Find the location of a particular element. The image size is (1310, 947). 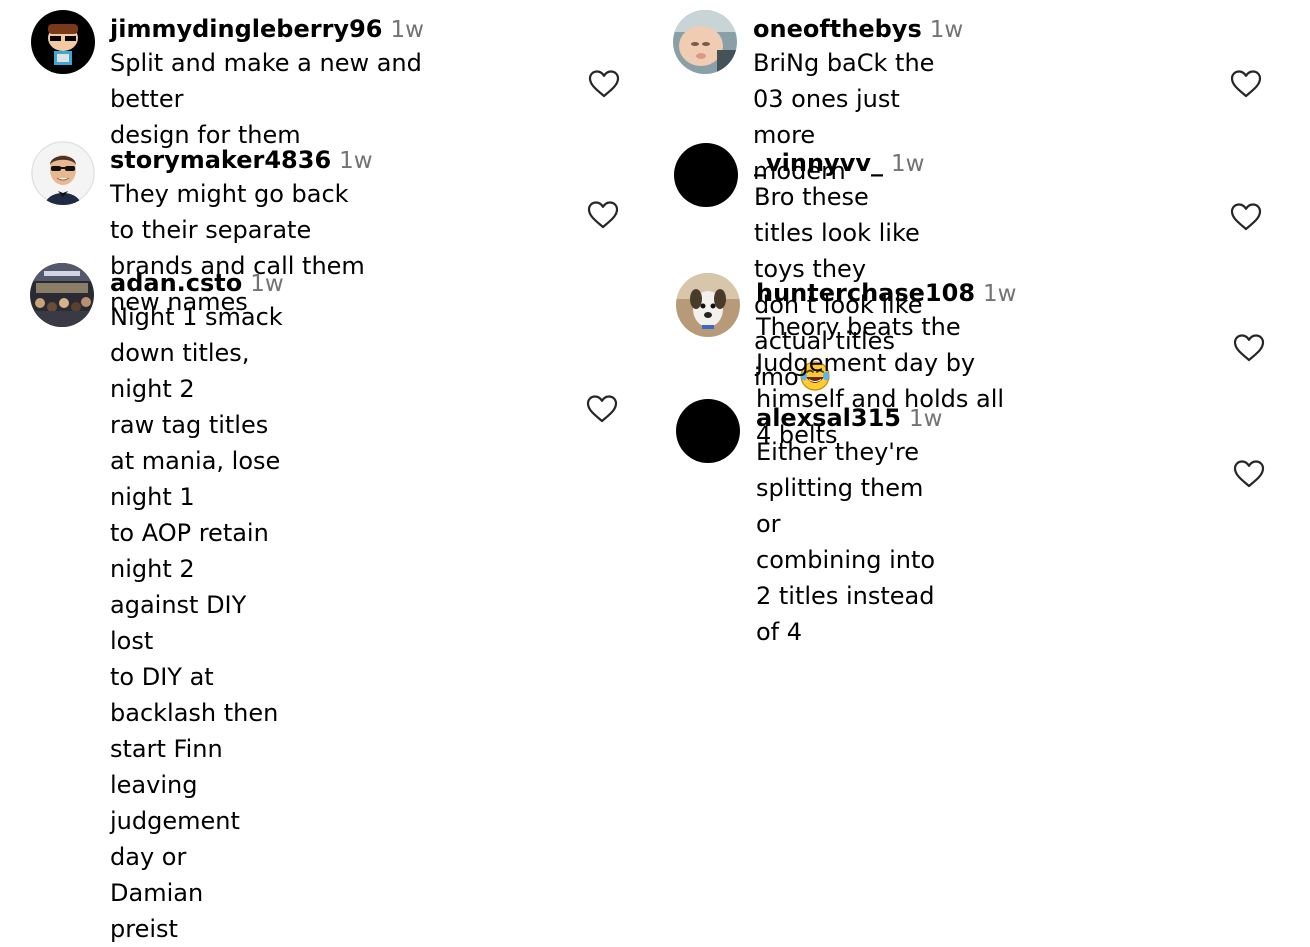

username: _vinnyvv_ is located at coordinates (818, 163).